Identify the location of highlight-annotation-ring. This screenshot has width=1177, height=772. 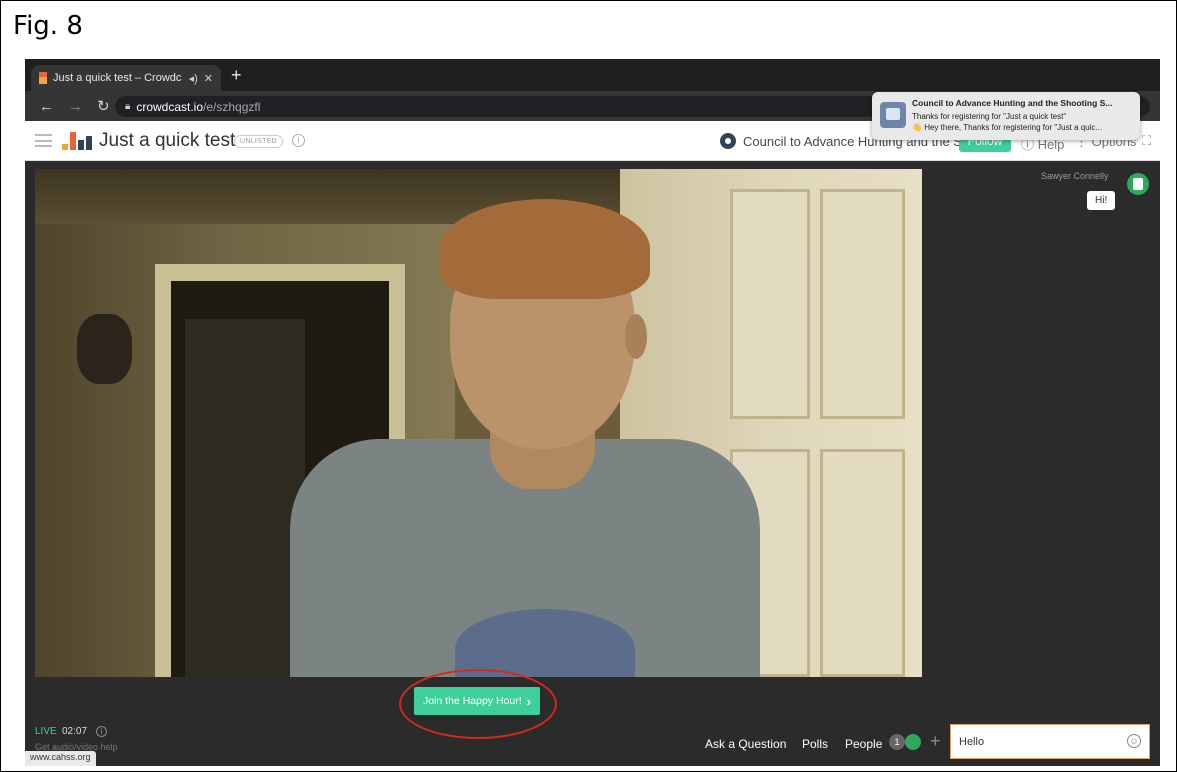
(478, 704).